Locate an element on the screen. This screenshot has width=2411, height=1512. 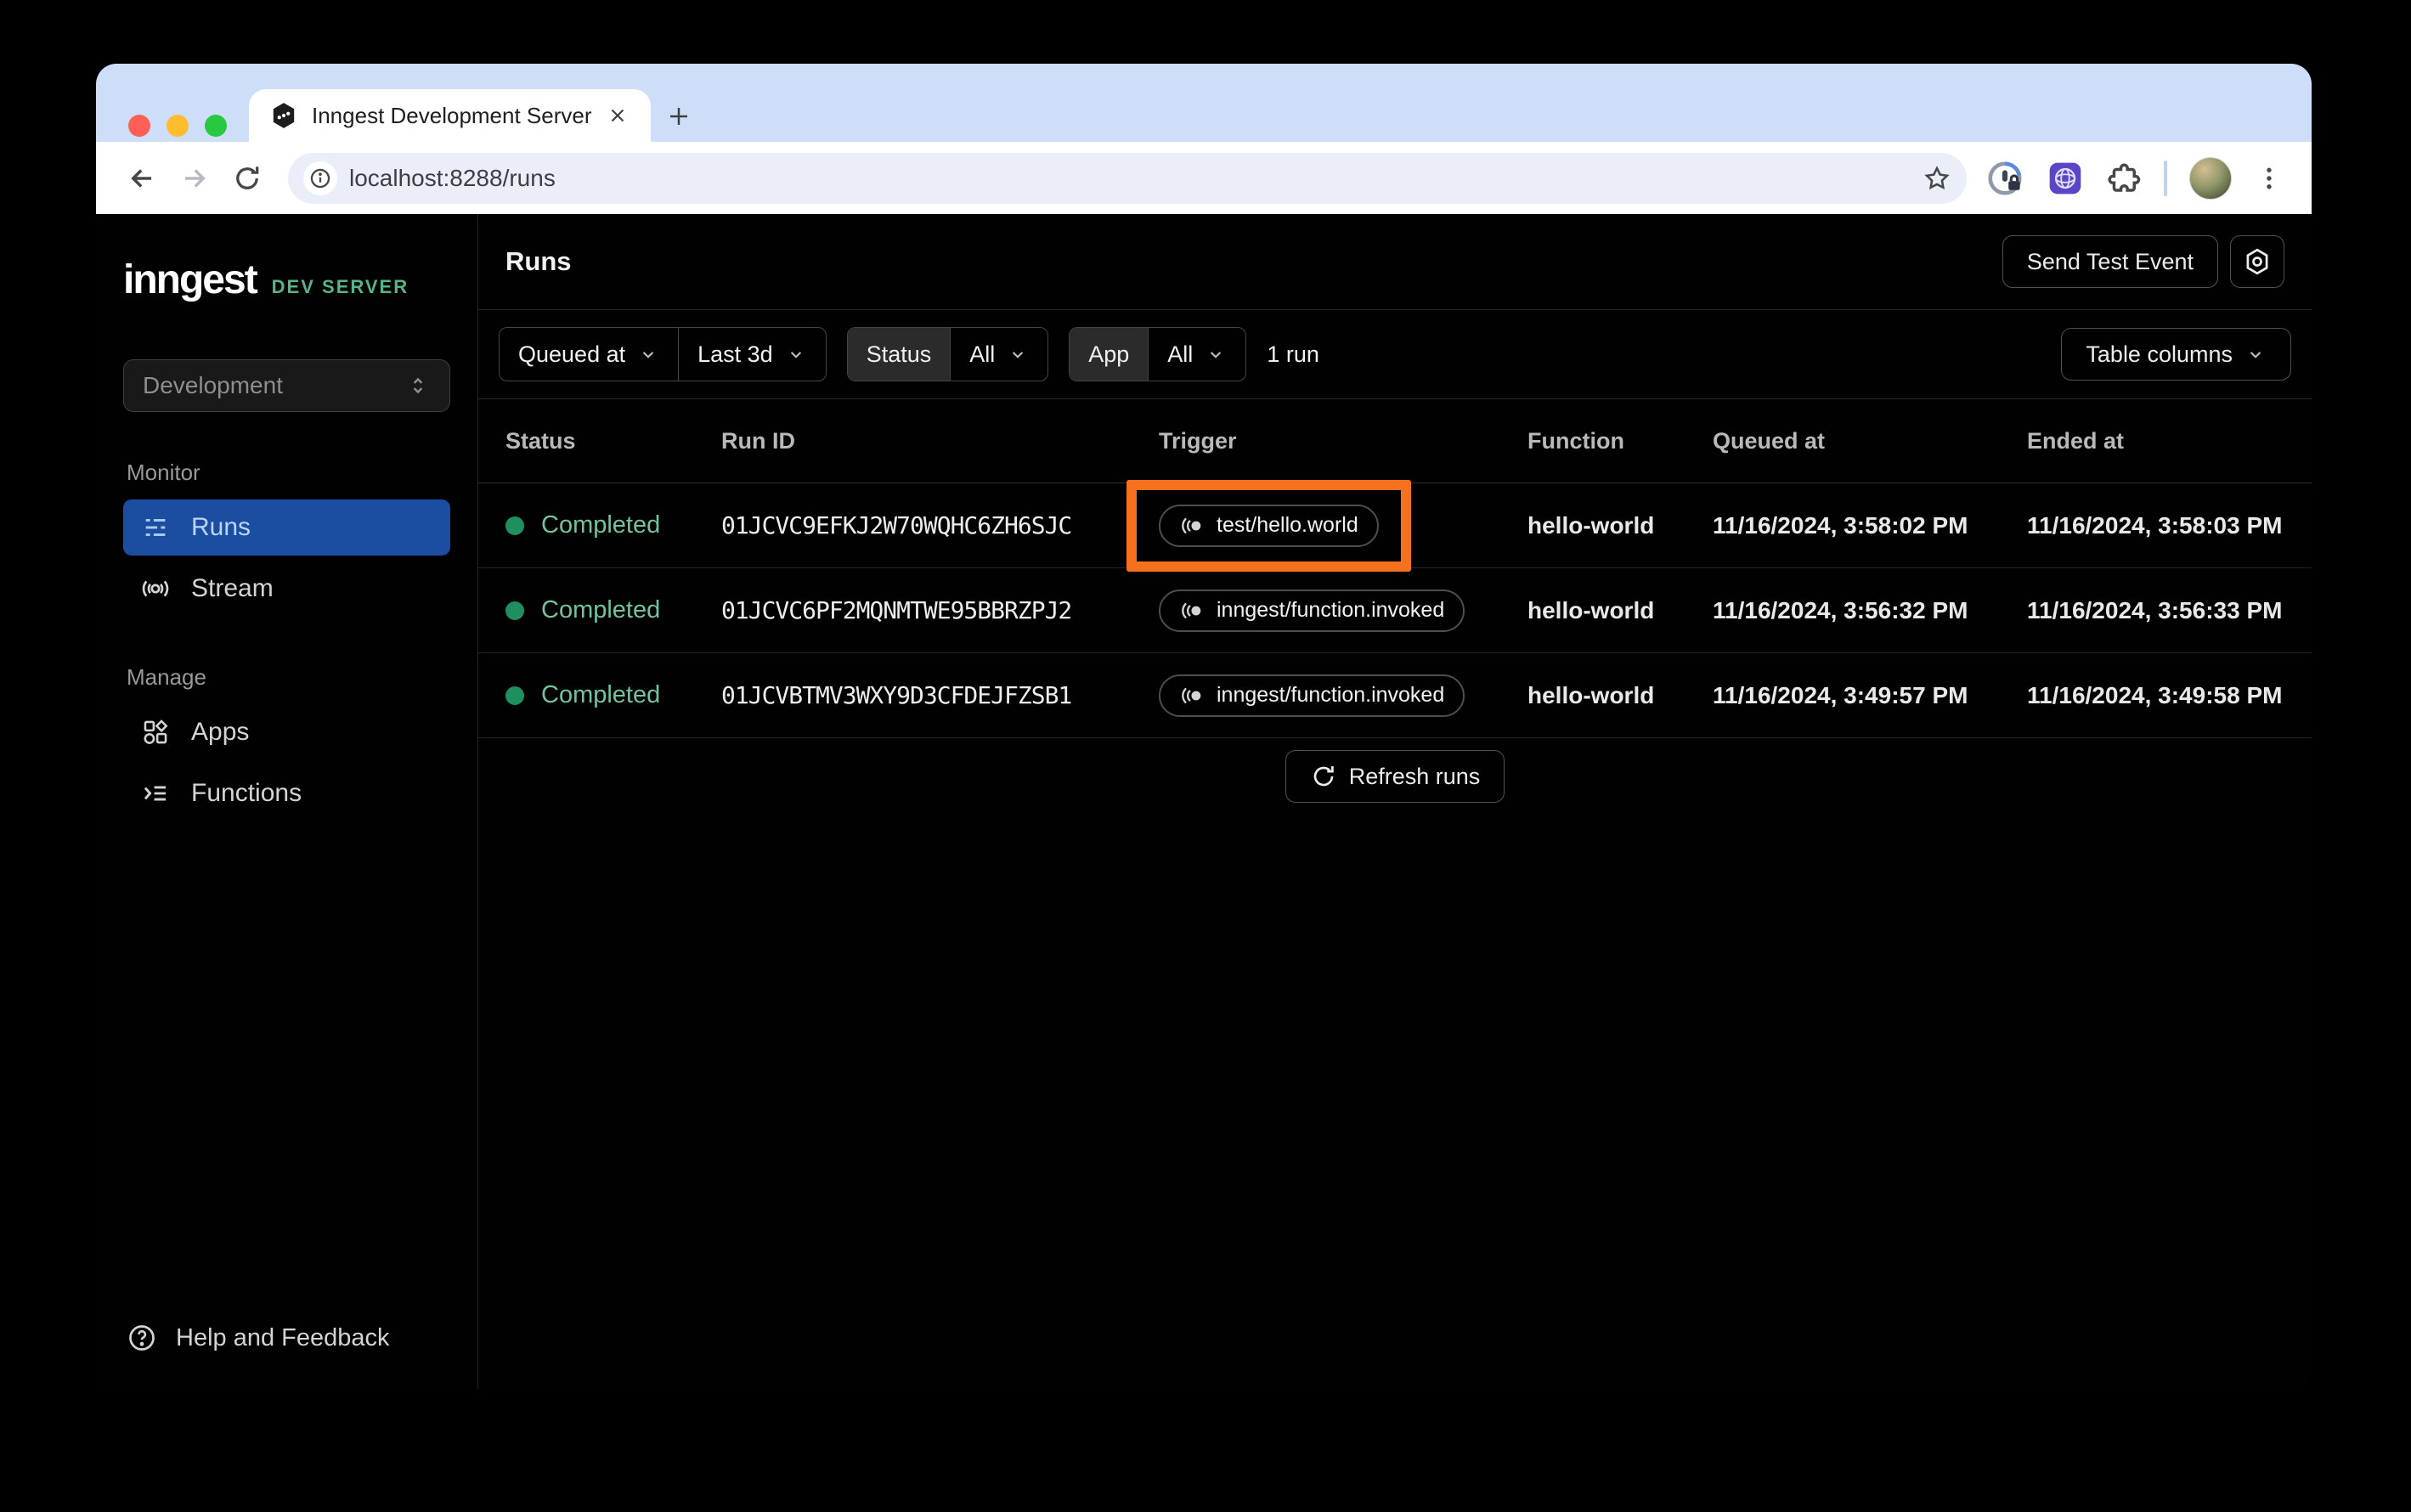
tab-title: Inngest Development Server is located at coordinates (452, 115).